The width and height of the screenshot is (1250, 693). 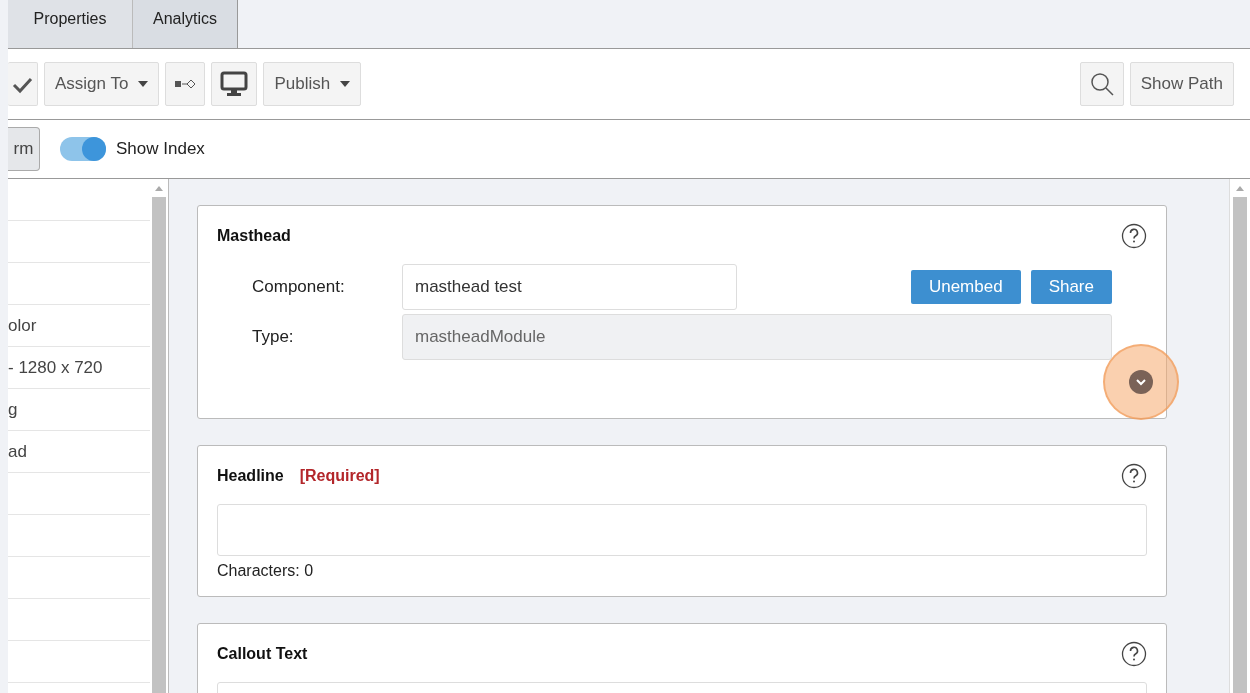 I want to click on publish-button: Publish, so click(x=312, y=84).